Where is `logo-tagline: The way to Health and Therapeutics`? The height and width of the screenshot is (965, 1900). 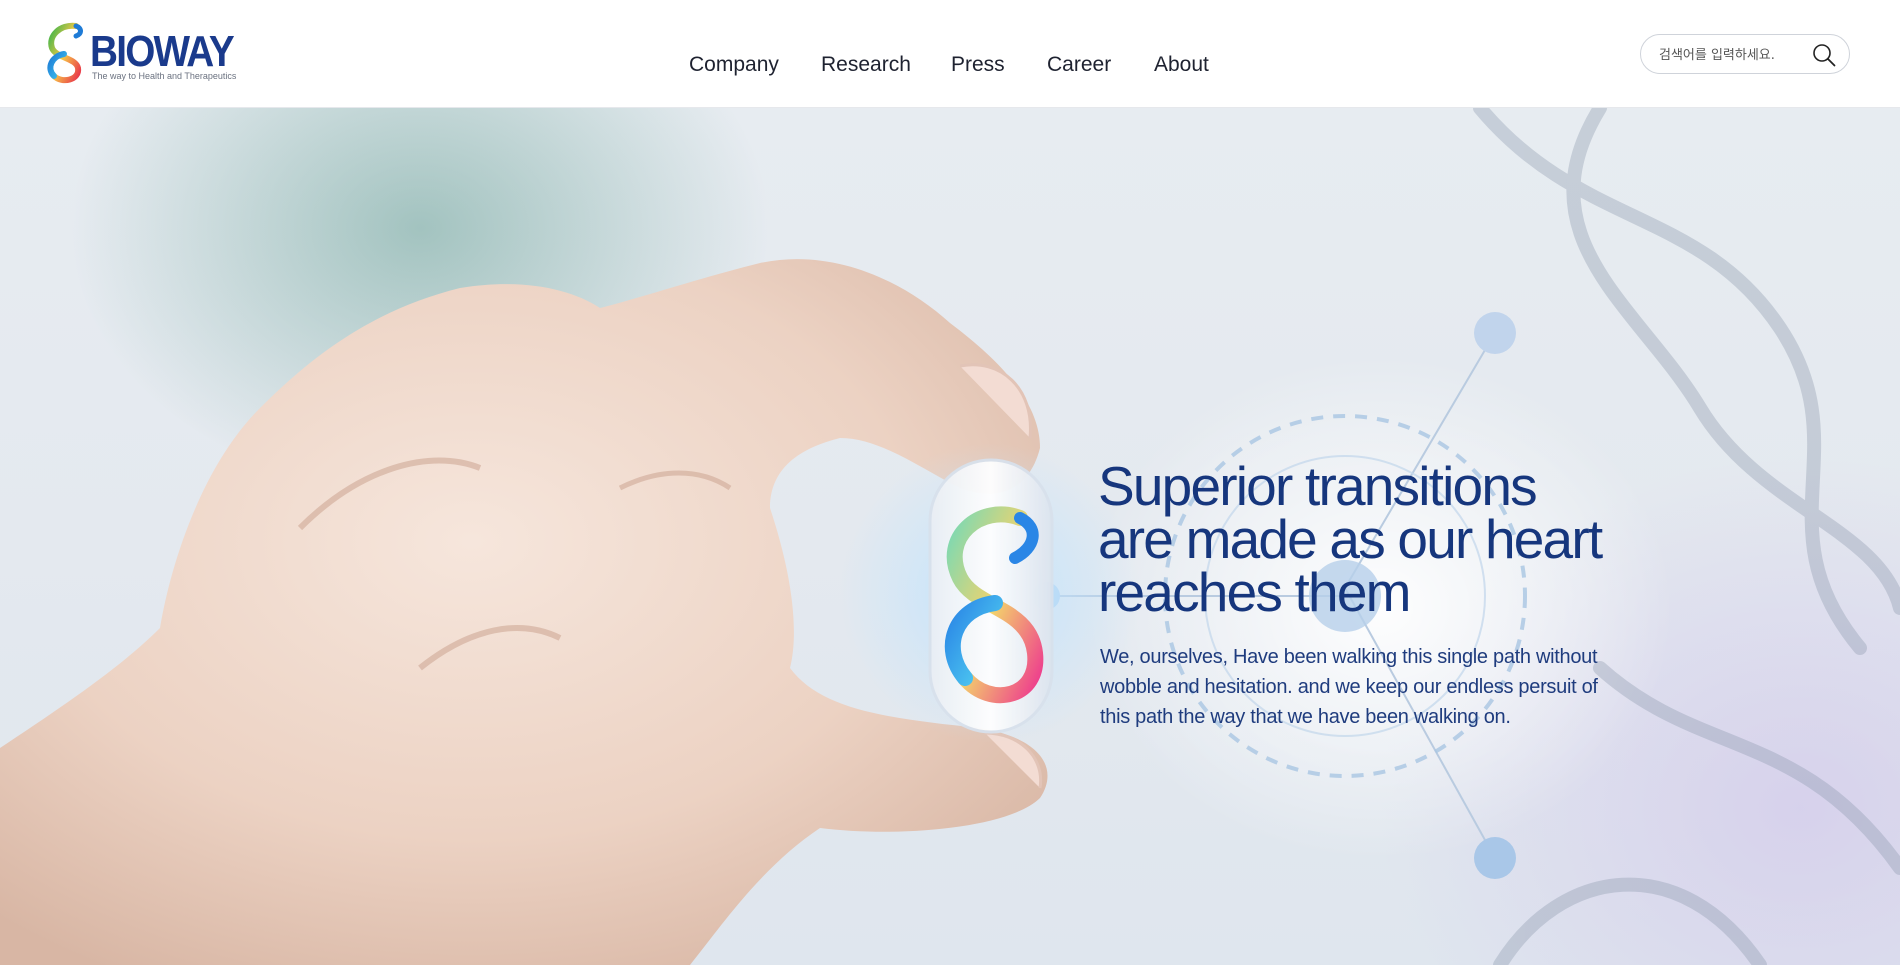 logo-tagline: The way to Health and Therapeutics is located at coordinates (164, 76).